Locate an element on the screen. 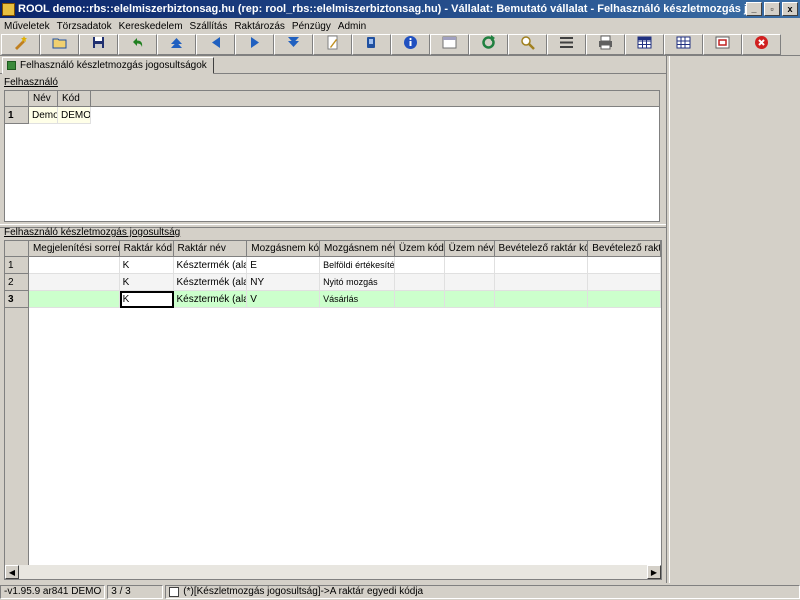 This screenshot has height=600, width=800. refresh-button is located at coordinates (488, 44).